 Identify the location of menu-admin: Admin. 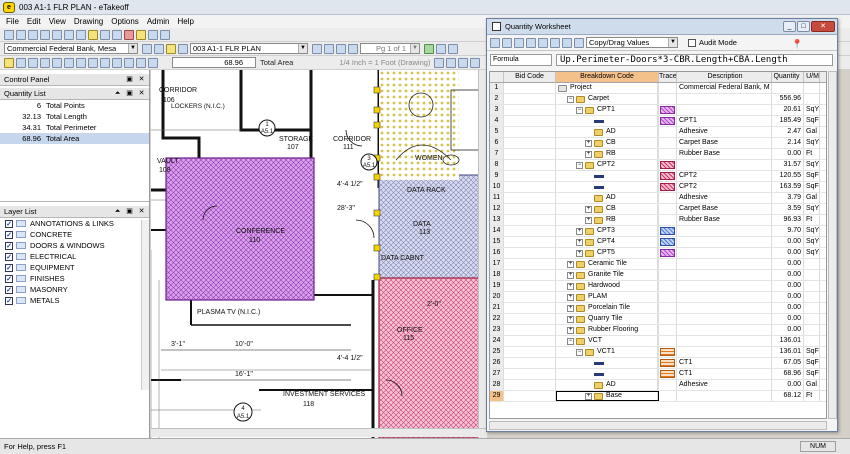
(158, 21).